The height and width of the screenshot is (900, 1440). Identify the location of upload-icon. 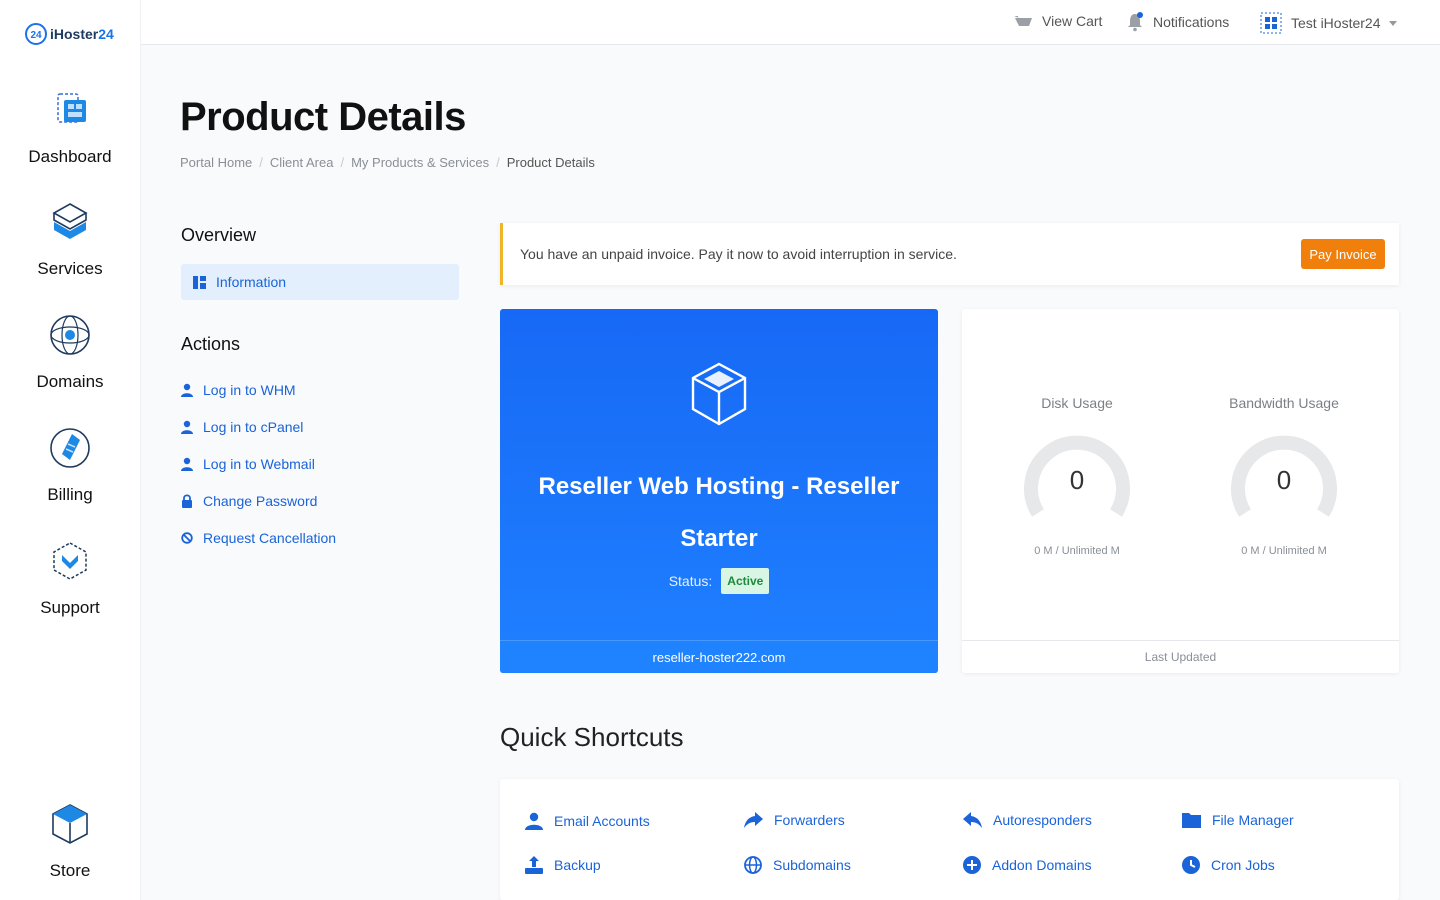
(534, 865).